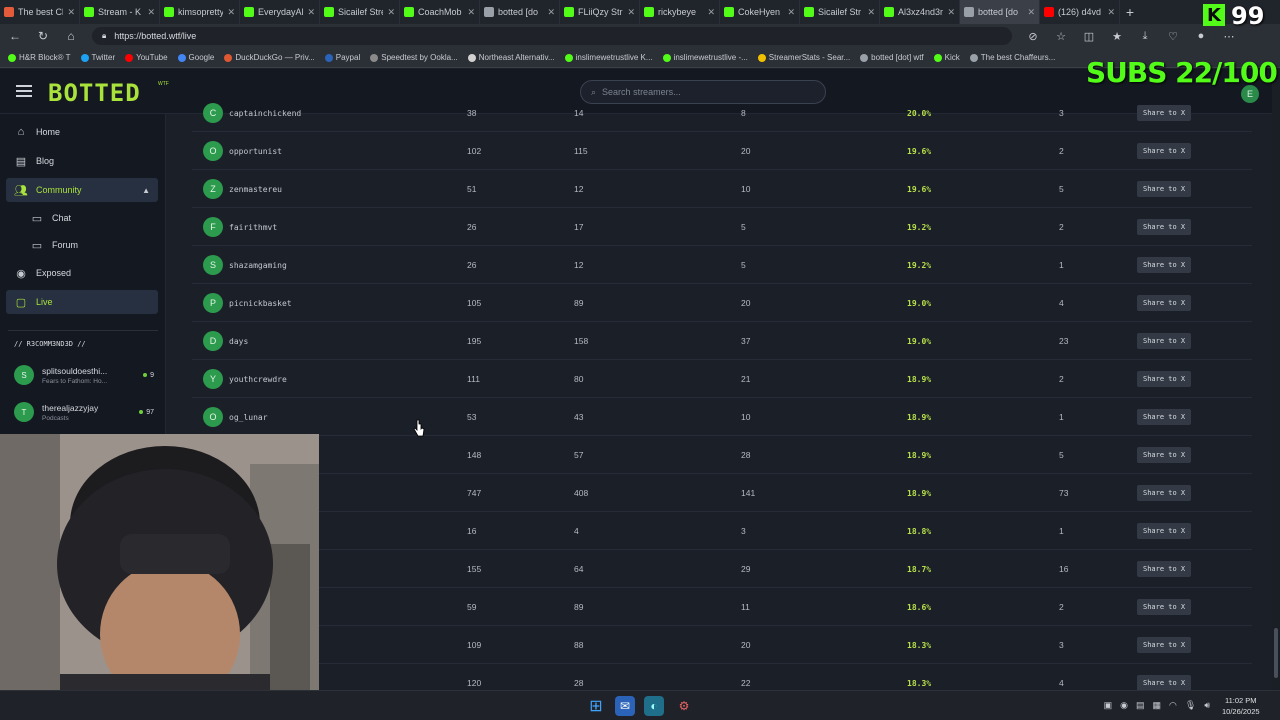 This screenshot has height=720, width=1280. I want to click on mic-icon: 🎙︎, so click(1190, 705).